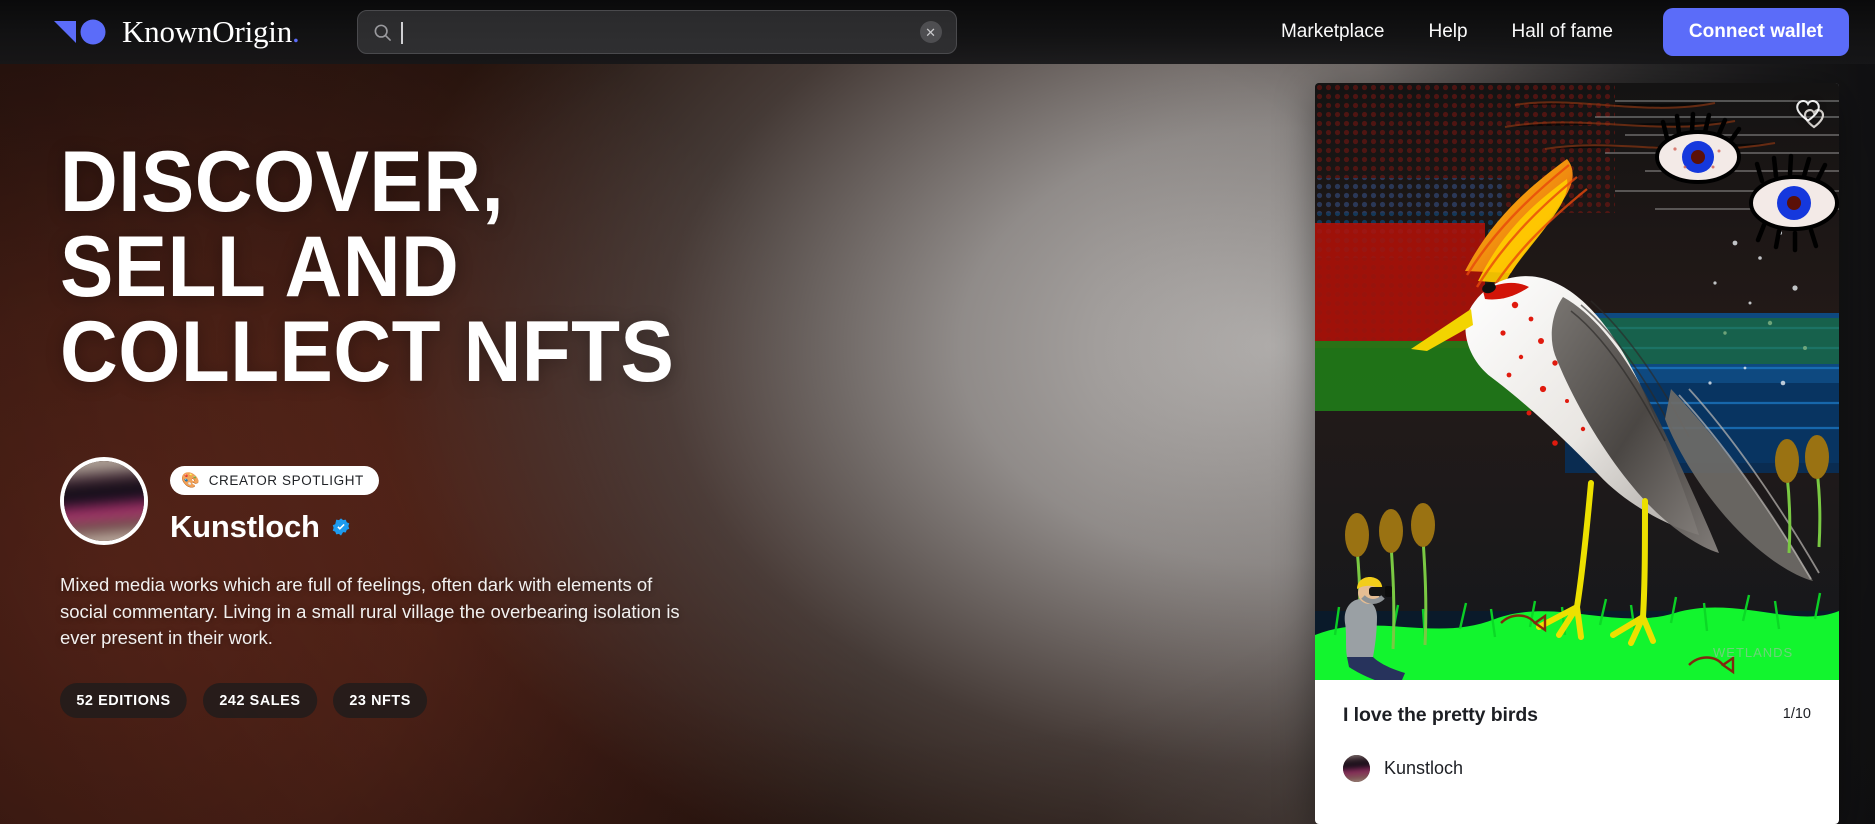 Image resolution: width=1875 pixels, height=824 pixels. Describe the element at coordinates (1577, 731) in the screenshot. I see `nft-info: I love the pretty birds 1/10 Kunstloch` at that location.